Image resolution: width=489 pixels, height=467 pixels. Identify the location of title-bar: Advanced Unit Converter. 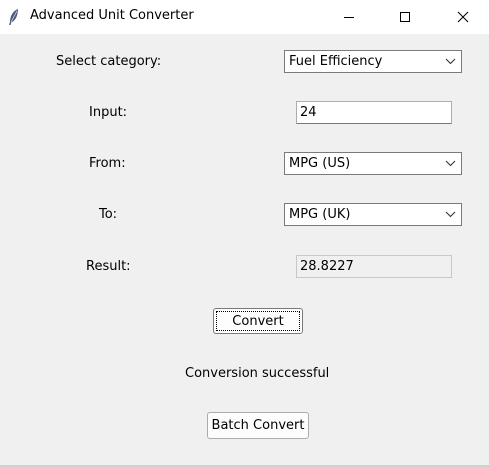
(244, 17).